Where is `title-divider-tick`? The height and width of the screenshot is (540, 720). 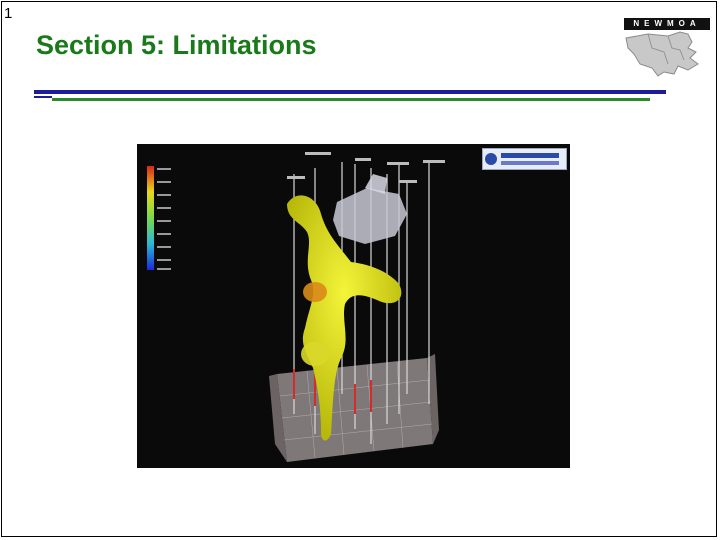
title-divider-tick is located at coordinates (43, 97).